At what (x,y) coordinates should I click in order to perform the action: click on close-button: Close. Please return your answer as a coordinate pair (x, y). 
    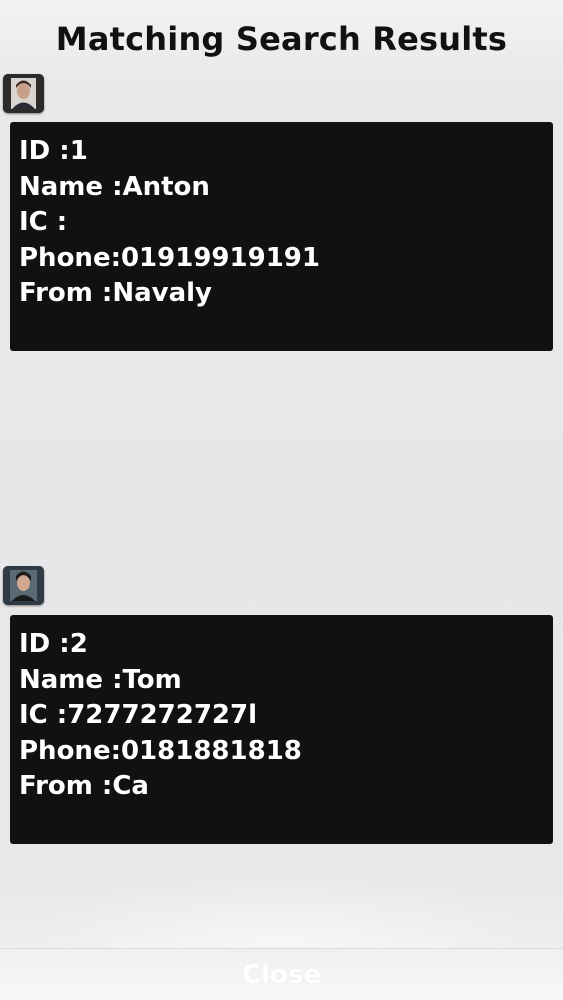
    Looking at the image, I should click on (281, 974).